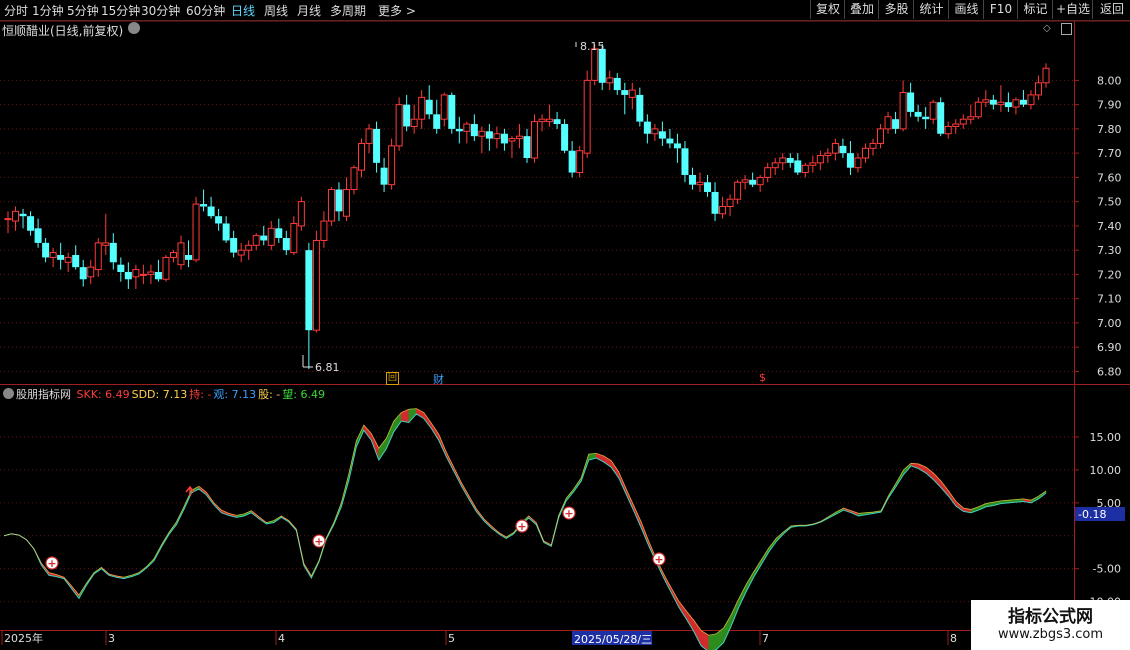 Image resolution: width=1130 pixels, height=650 pixels. Describe the element at coordinates (765, 638) in the screenshot. I see `time-label: 7` at that location.